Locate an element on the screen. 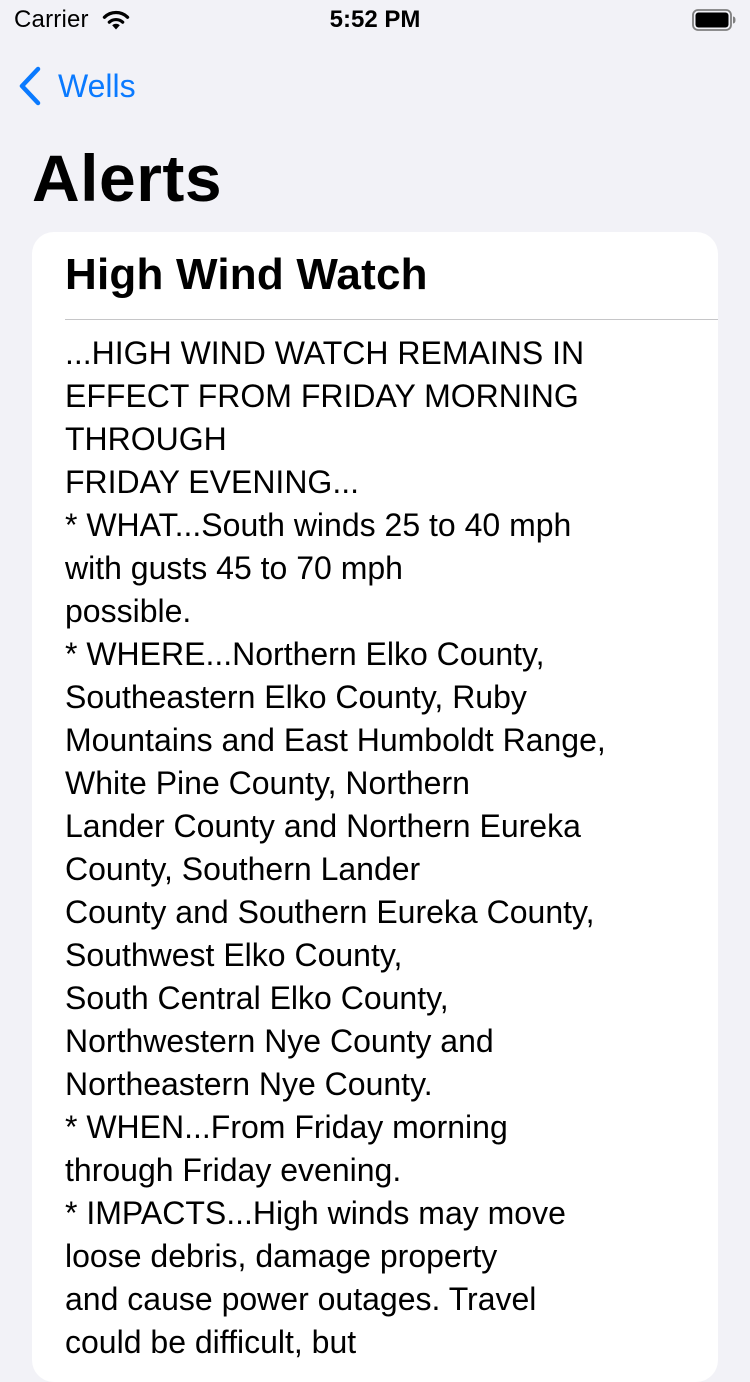 This screenshot has height=1382, width=750. alert-text-line: County and Southern Eureka County, is located at coordinates (330, 912).